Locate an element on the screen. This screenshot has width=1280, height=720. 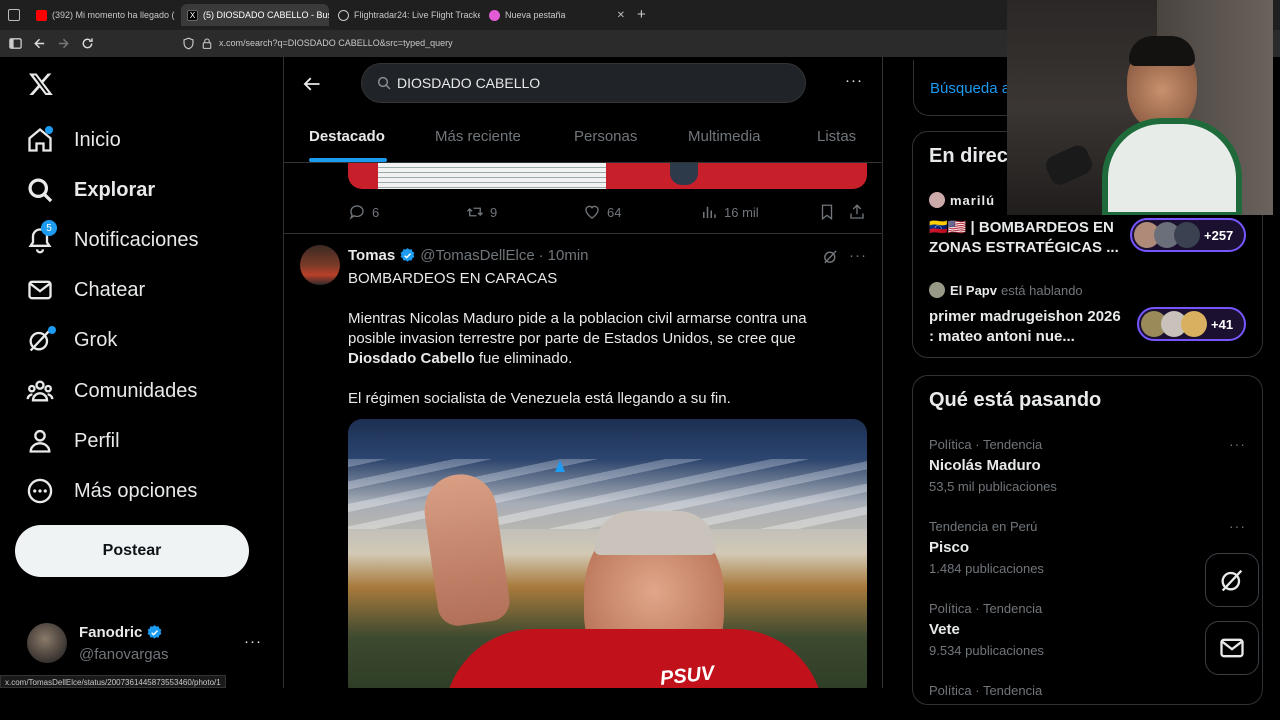
views-button: 16 mil is located at coordinates (729, 212).